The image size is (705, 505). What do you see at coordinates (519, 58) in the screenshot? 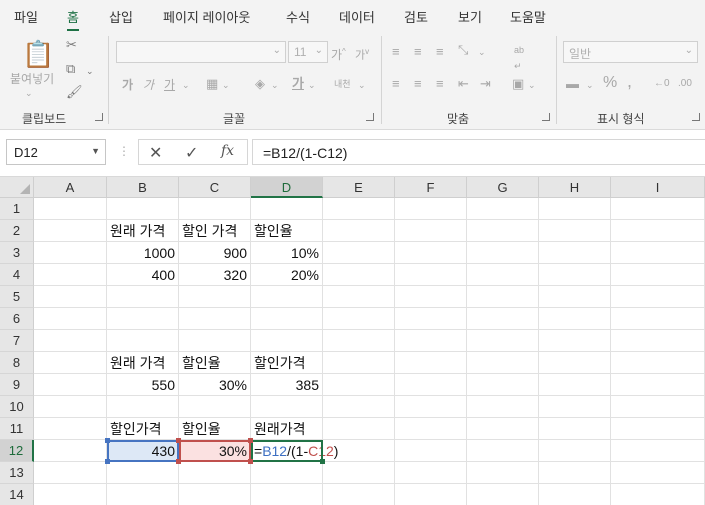
I see `wrap-text-icon: ab ↵` at bounding box center [519, 58].